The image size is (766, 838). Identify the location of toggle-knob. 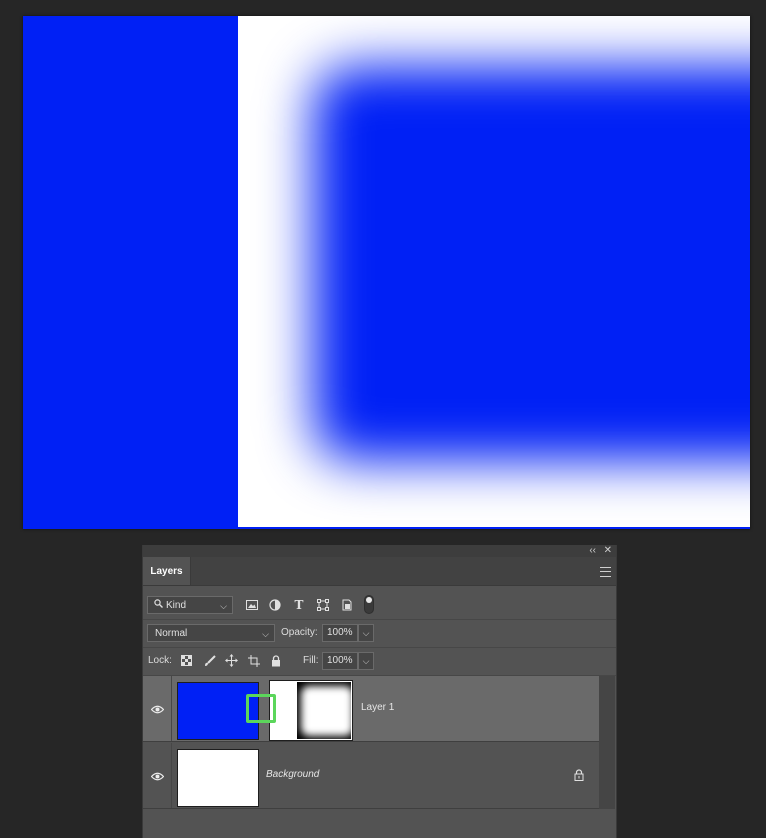
(369, 600).